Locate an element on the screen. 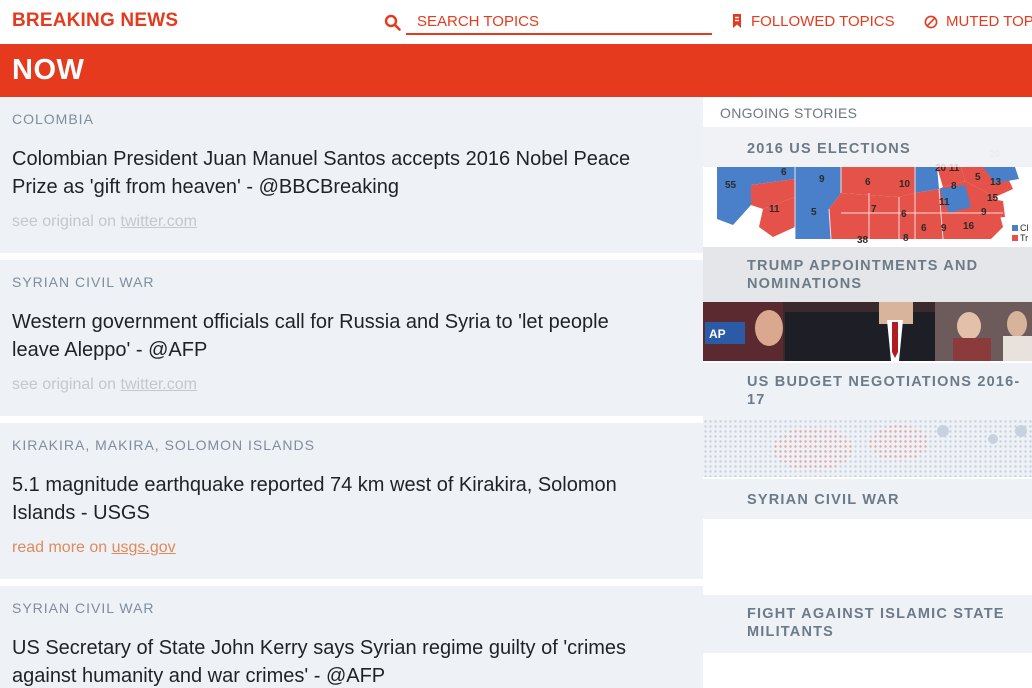 The width and height of the screenshot is (1032, 688). dotted-map-image is located at coordinates (867, 448).